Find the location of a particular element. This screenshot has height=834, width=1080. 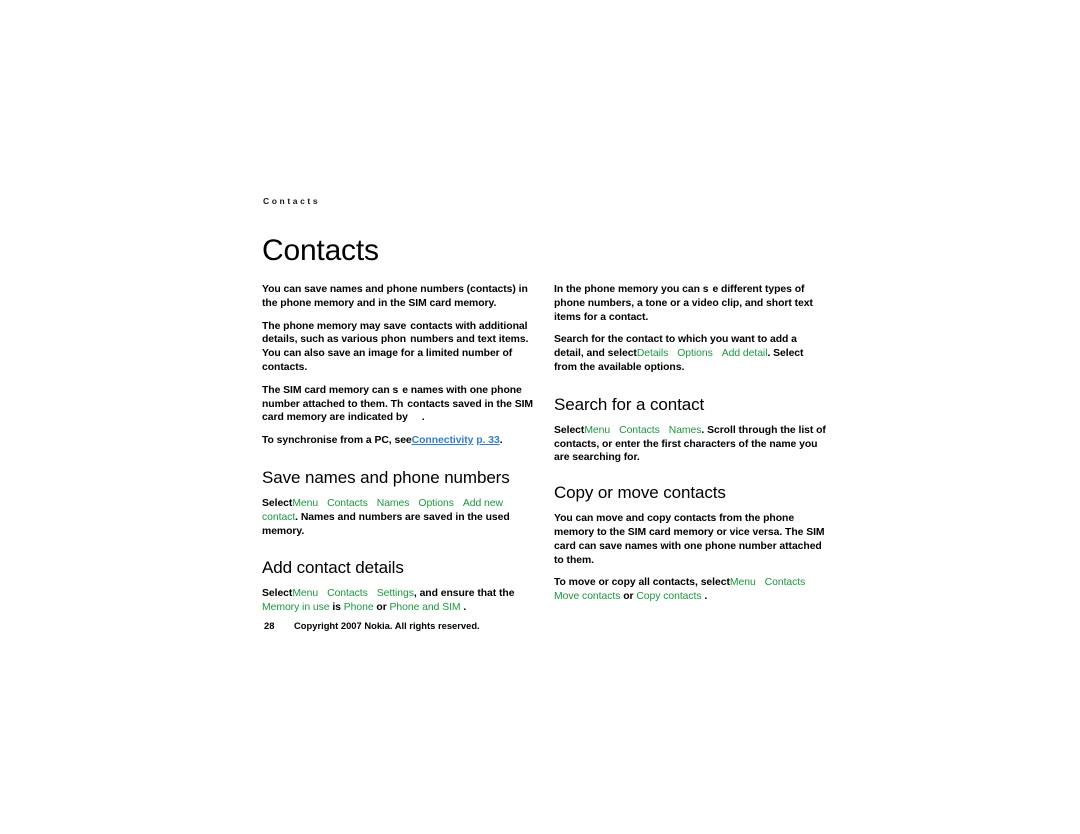

menu-path-item-details: Details is located at coordinates (652, 353).